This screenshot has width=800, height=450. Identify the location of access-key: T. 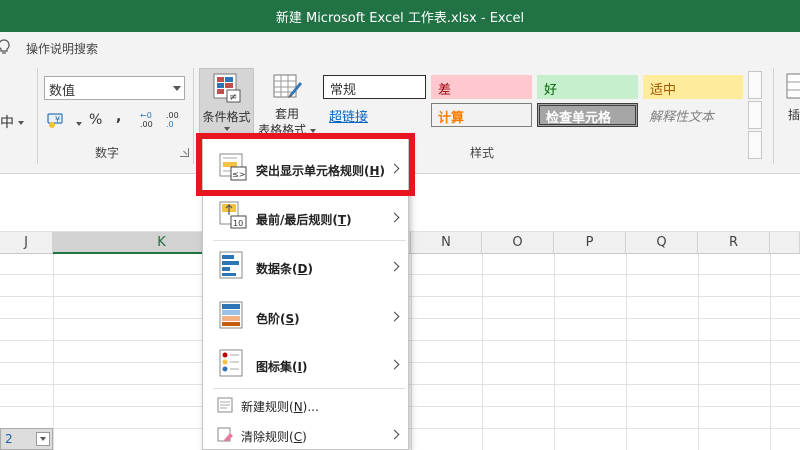
(342, 220).